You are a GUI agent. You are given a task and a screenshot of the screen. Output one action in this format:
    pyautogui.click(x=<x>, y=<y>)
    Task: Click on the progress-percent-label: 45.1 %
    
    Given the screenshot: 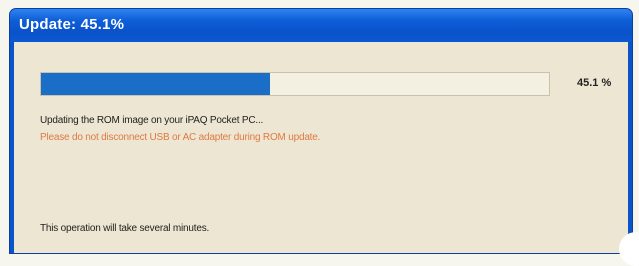 What is the action you would take?
    pyautogui.click(x=594, y=83)
    